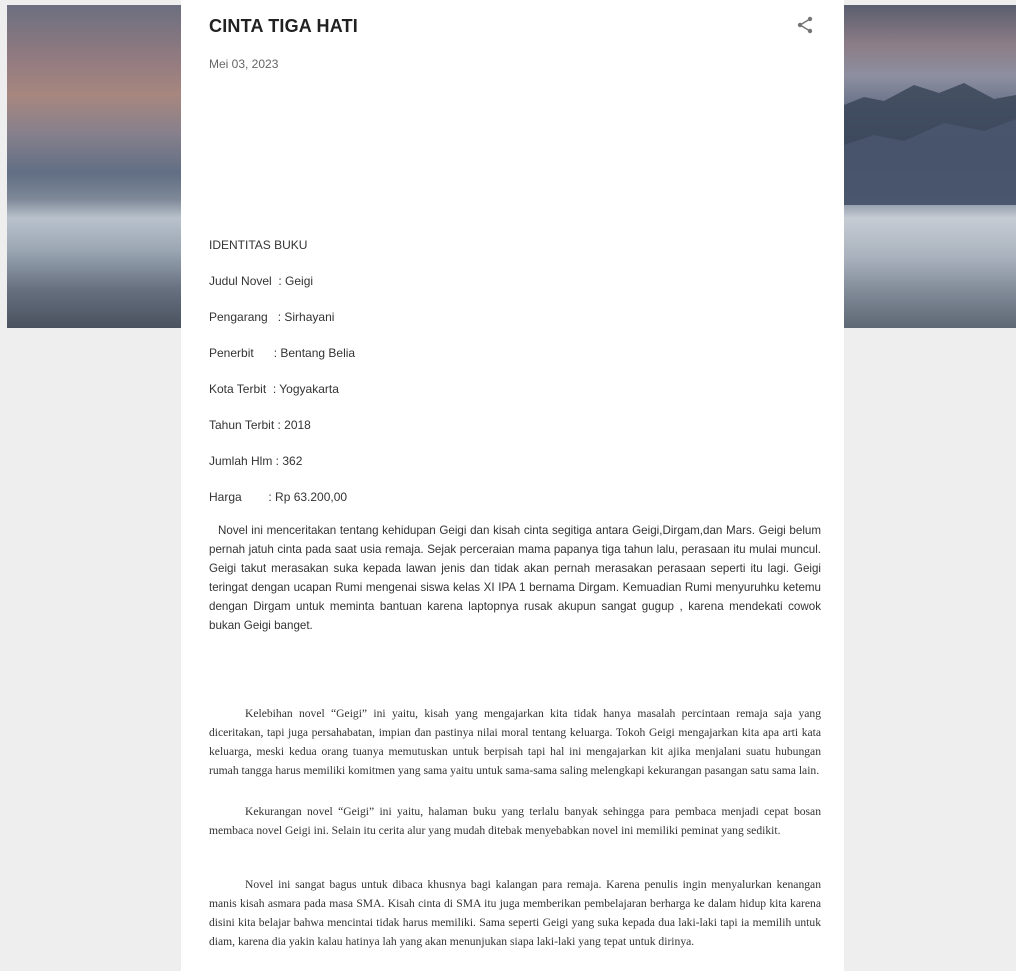 The image size is (1016, 971). Describe the element at coordinates (278, 497) in the screenshot. I see `identity-item-price: Harga : Rp 63.200,00` at that location.